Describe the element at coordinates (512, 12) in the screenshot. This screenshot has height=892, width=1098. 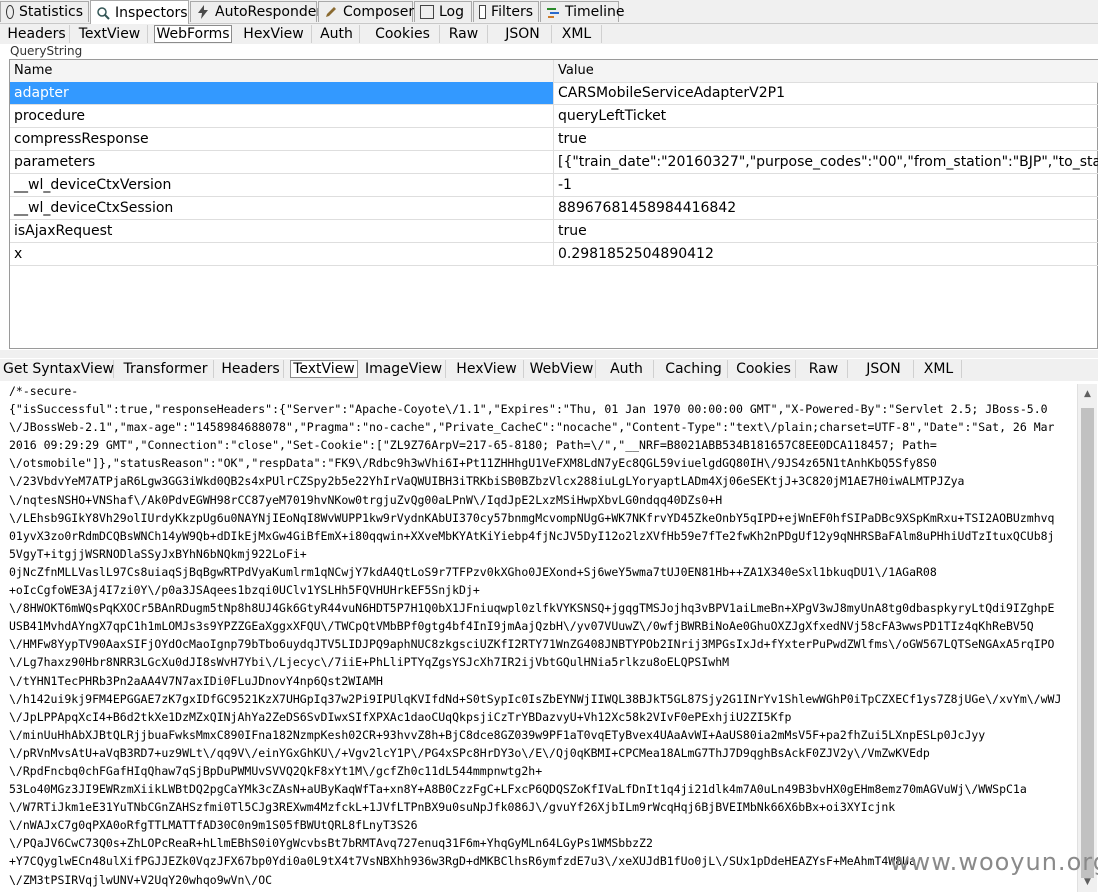
I see `tab-filters-label: Filters` at that location.